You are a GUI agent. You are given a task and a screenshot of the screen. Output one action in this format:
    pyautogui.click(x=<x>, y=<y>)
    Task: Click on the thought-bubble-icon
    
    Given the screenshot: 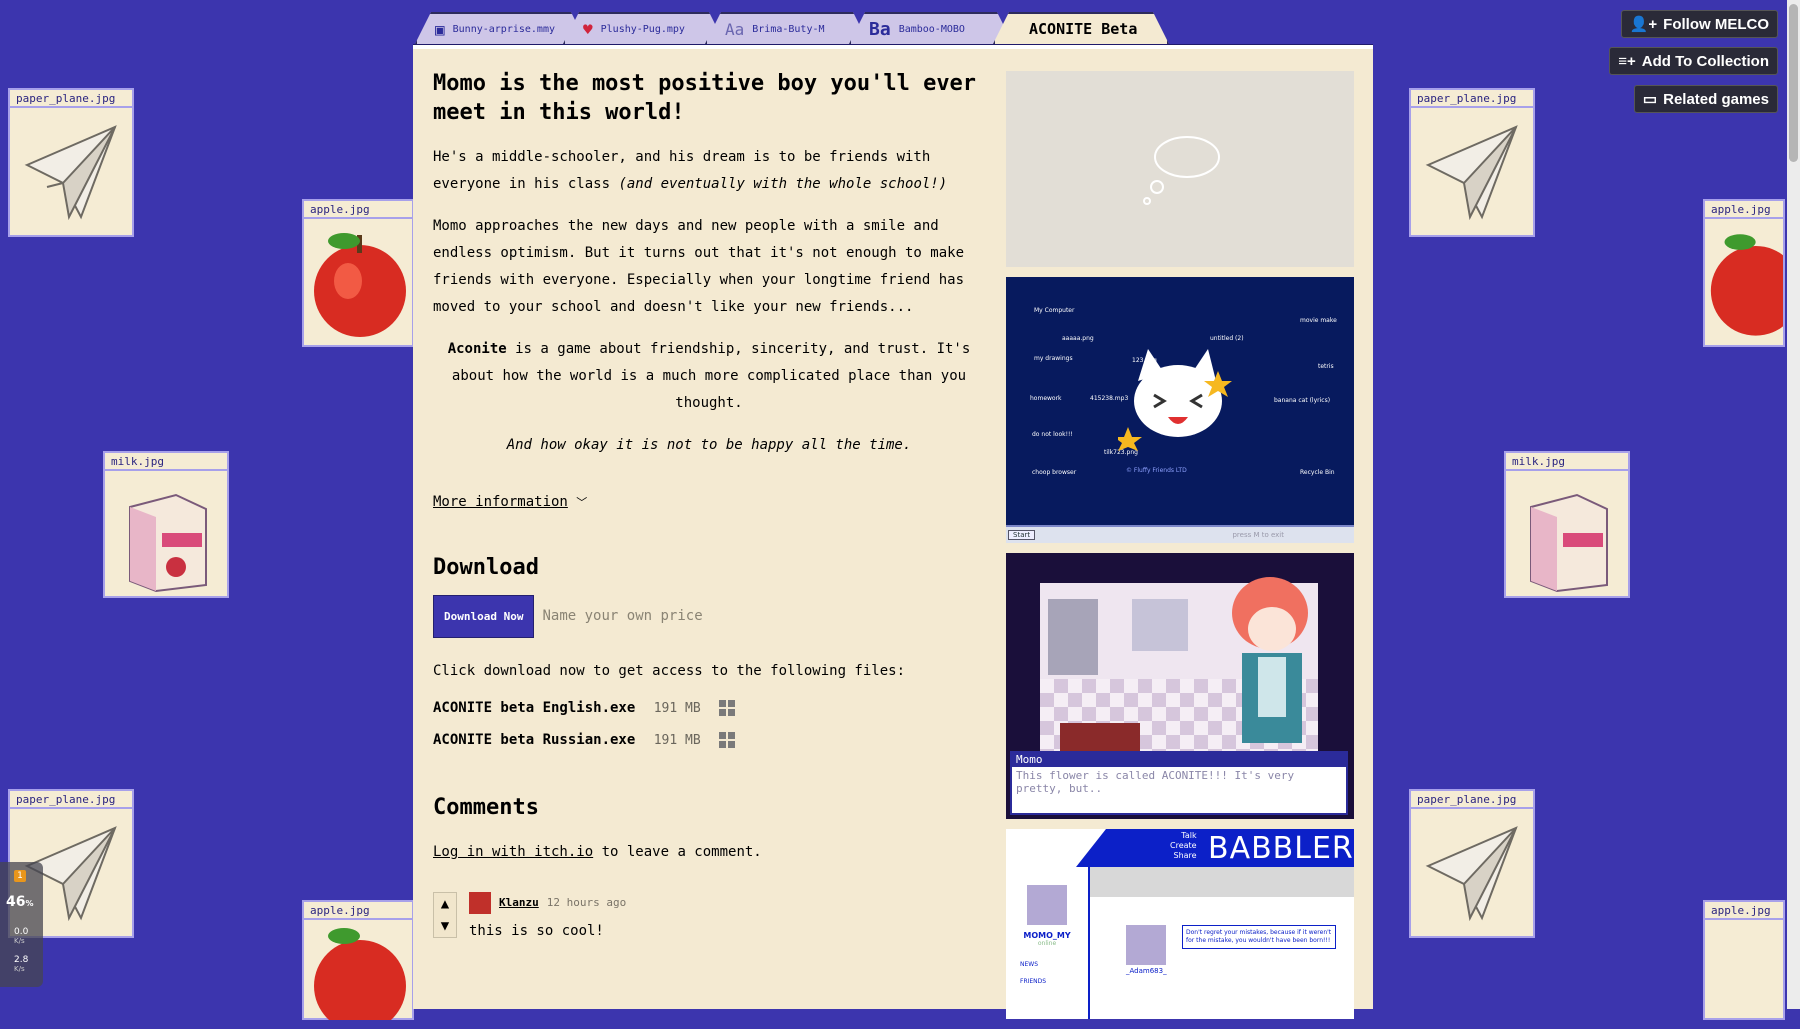 What is the action you would take?
    pyautogui.click(x=1181, y=170)
    